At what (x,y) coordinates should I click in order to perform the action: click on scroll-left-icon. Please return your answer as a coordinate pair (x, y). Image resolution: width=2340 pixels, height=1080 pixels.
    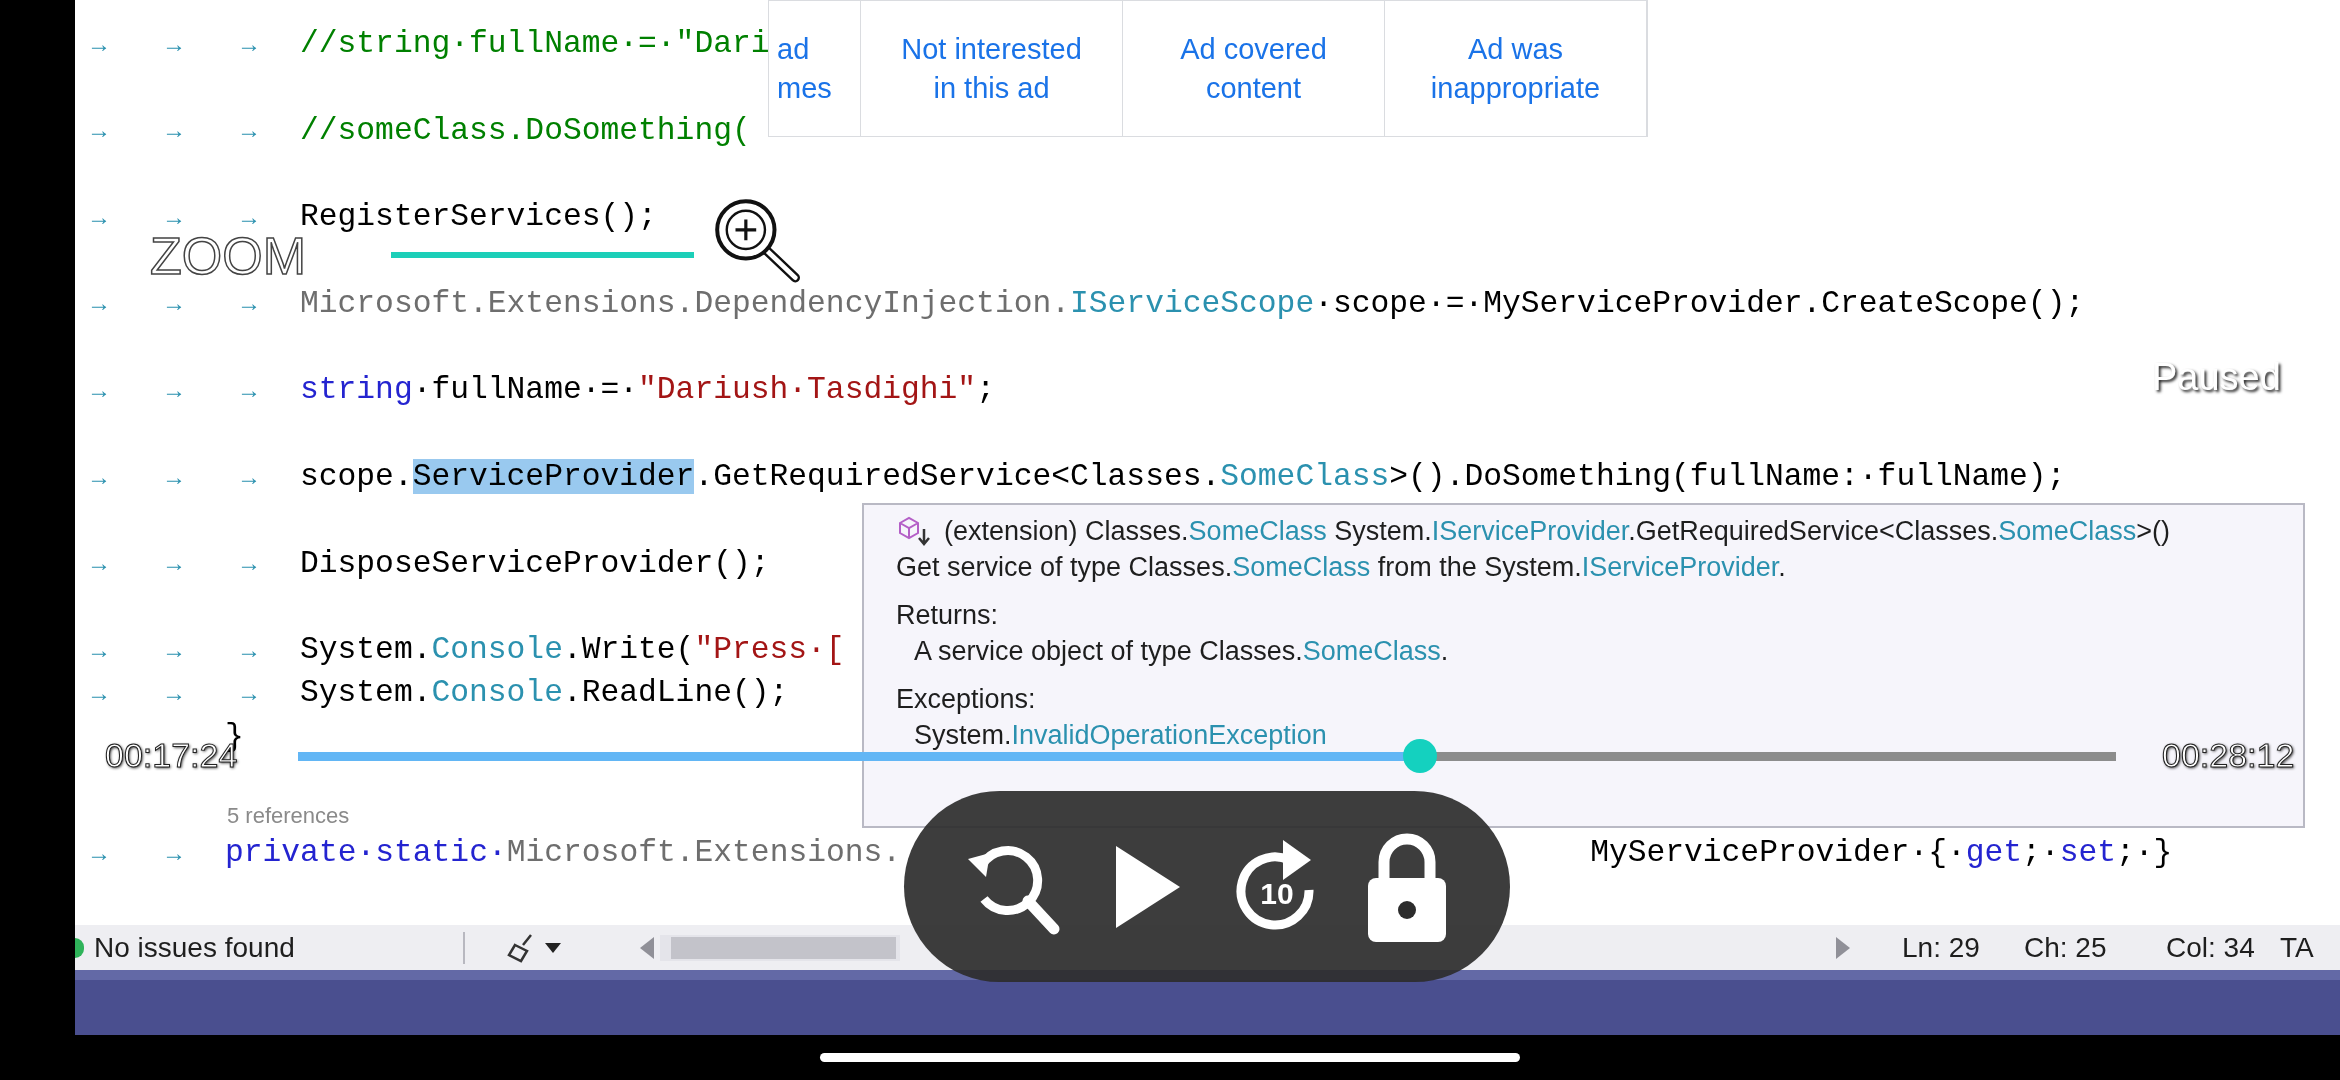
    Looking at the image, I should click on (647, 947).